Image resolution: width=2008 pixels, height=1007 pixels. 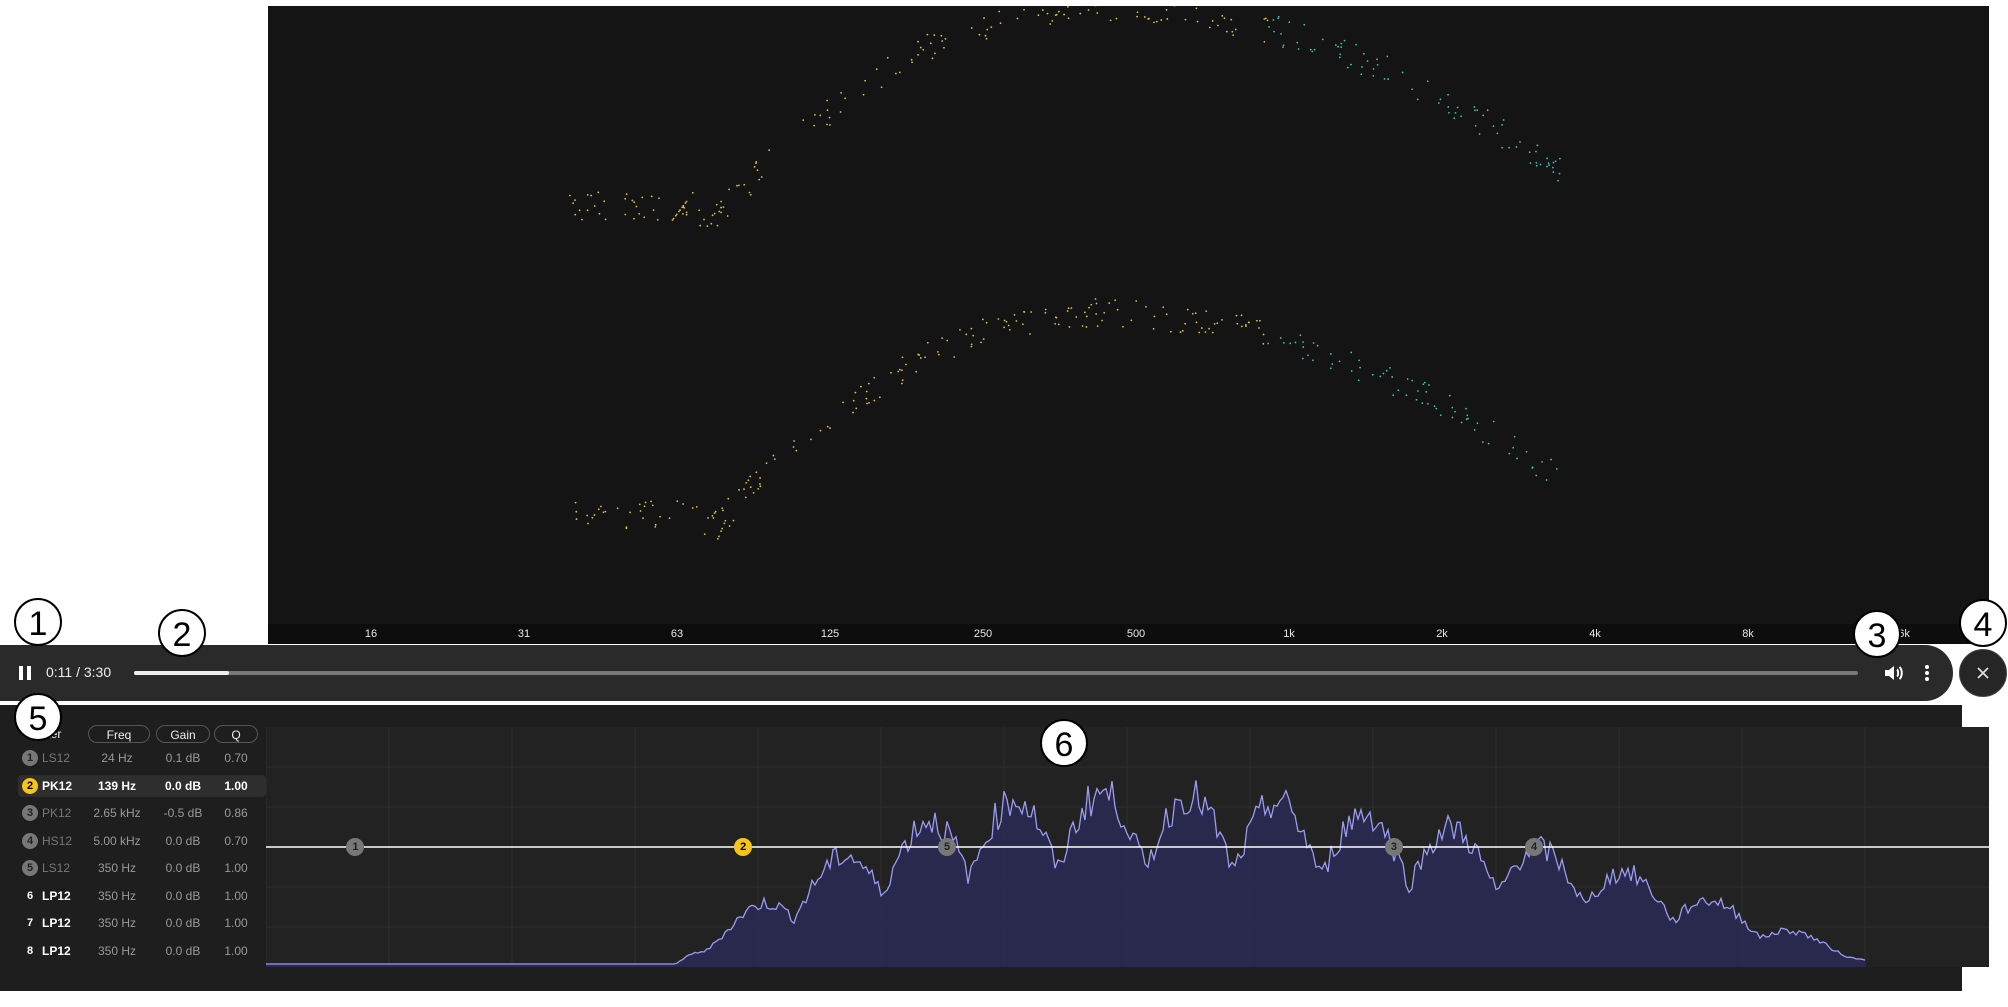 I want to click on frequency-tick: 16, so click(x=371, y=634).